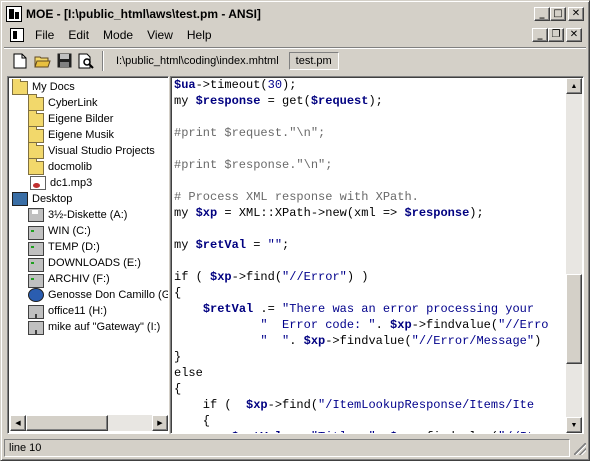  Describe the element at coordinates (42, 61) in the screenshot. I see `open-folder-icon` at that location.